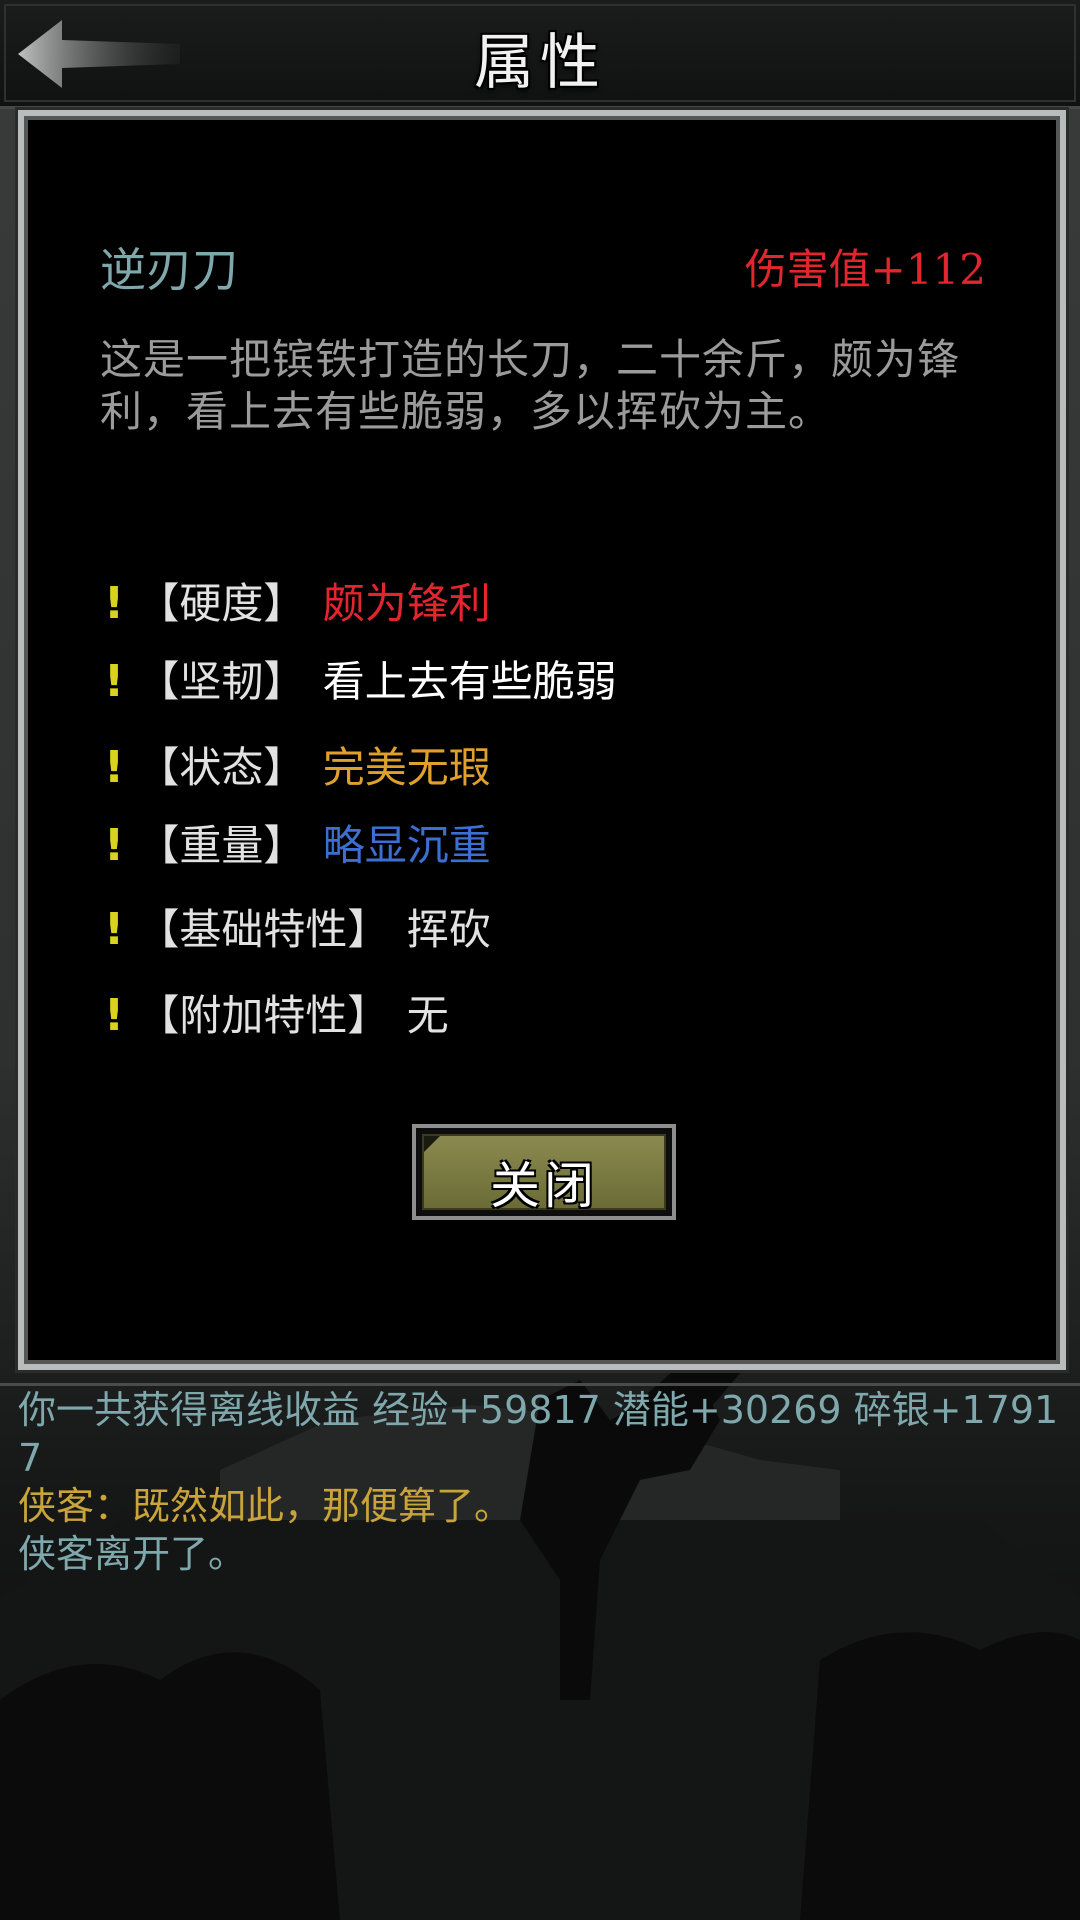 This screenshot has width=1080, height=1920. I want to click on attribute-row-weight: ! 【重量】 略显沉重, so click(297, 846).